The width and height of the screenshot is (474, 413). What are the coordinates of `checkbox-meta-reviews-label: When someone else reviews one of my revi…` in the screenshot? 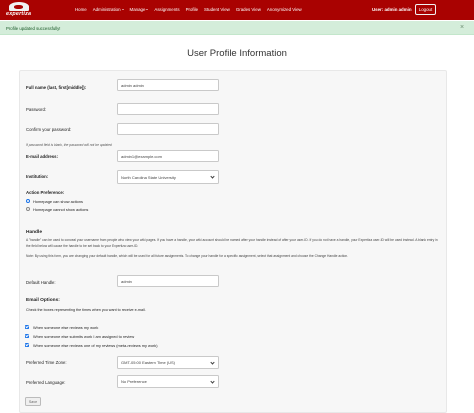 It's located at (95, 345).